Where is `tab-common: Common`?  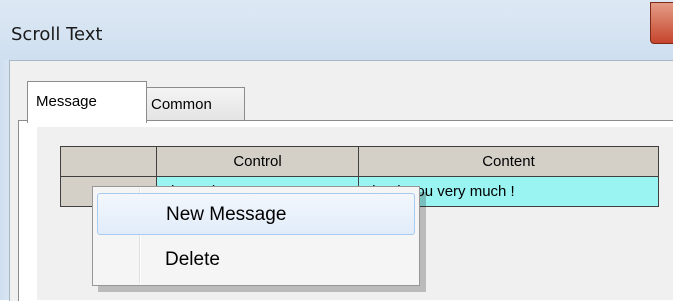 tab-common: Common is located at coordinates (195, 103).